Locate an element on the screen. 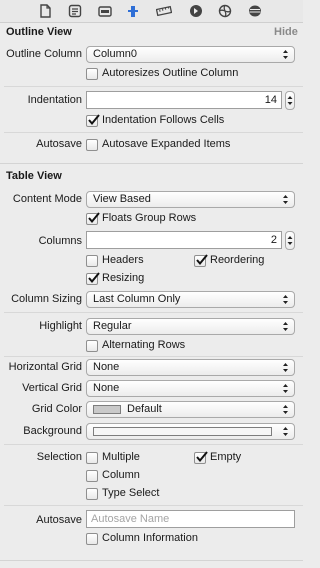  content-mode-value: View Based is located at coordinates (122, 199).